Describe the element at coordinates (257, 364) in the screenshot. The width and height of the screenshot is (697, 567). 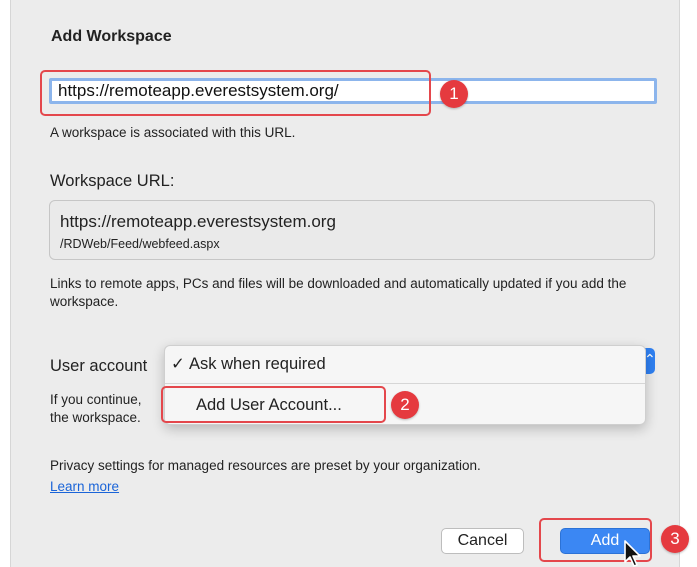
I see `menu-item-label: Ask when required` at that location.